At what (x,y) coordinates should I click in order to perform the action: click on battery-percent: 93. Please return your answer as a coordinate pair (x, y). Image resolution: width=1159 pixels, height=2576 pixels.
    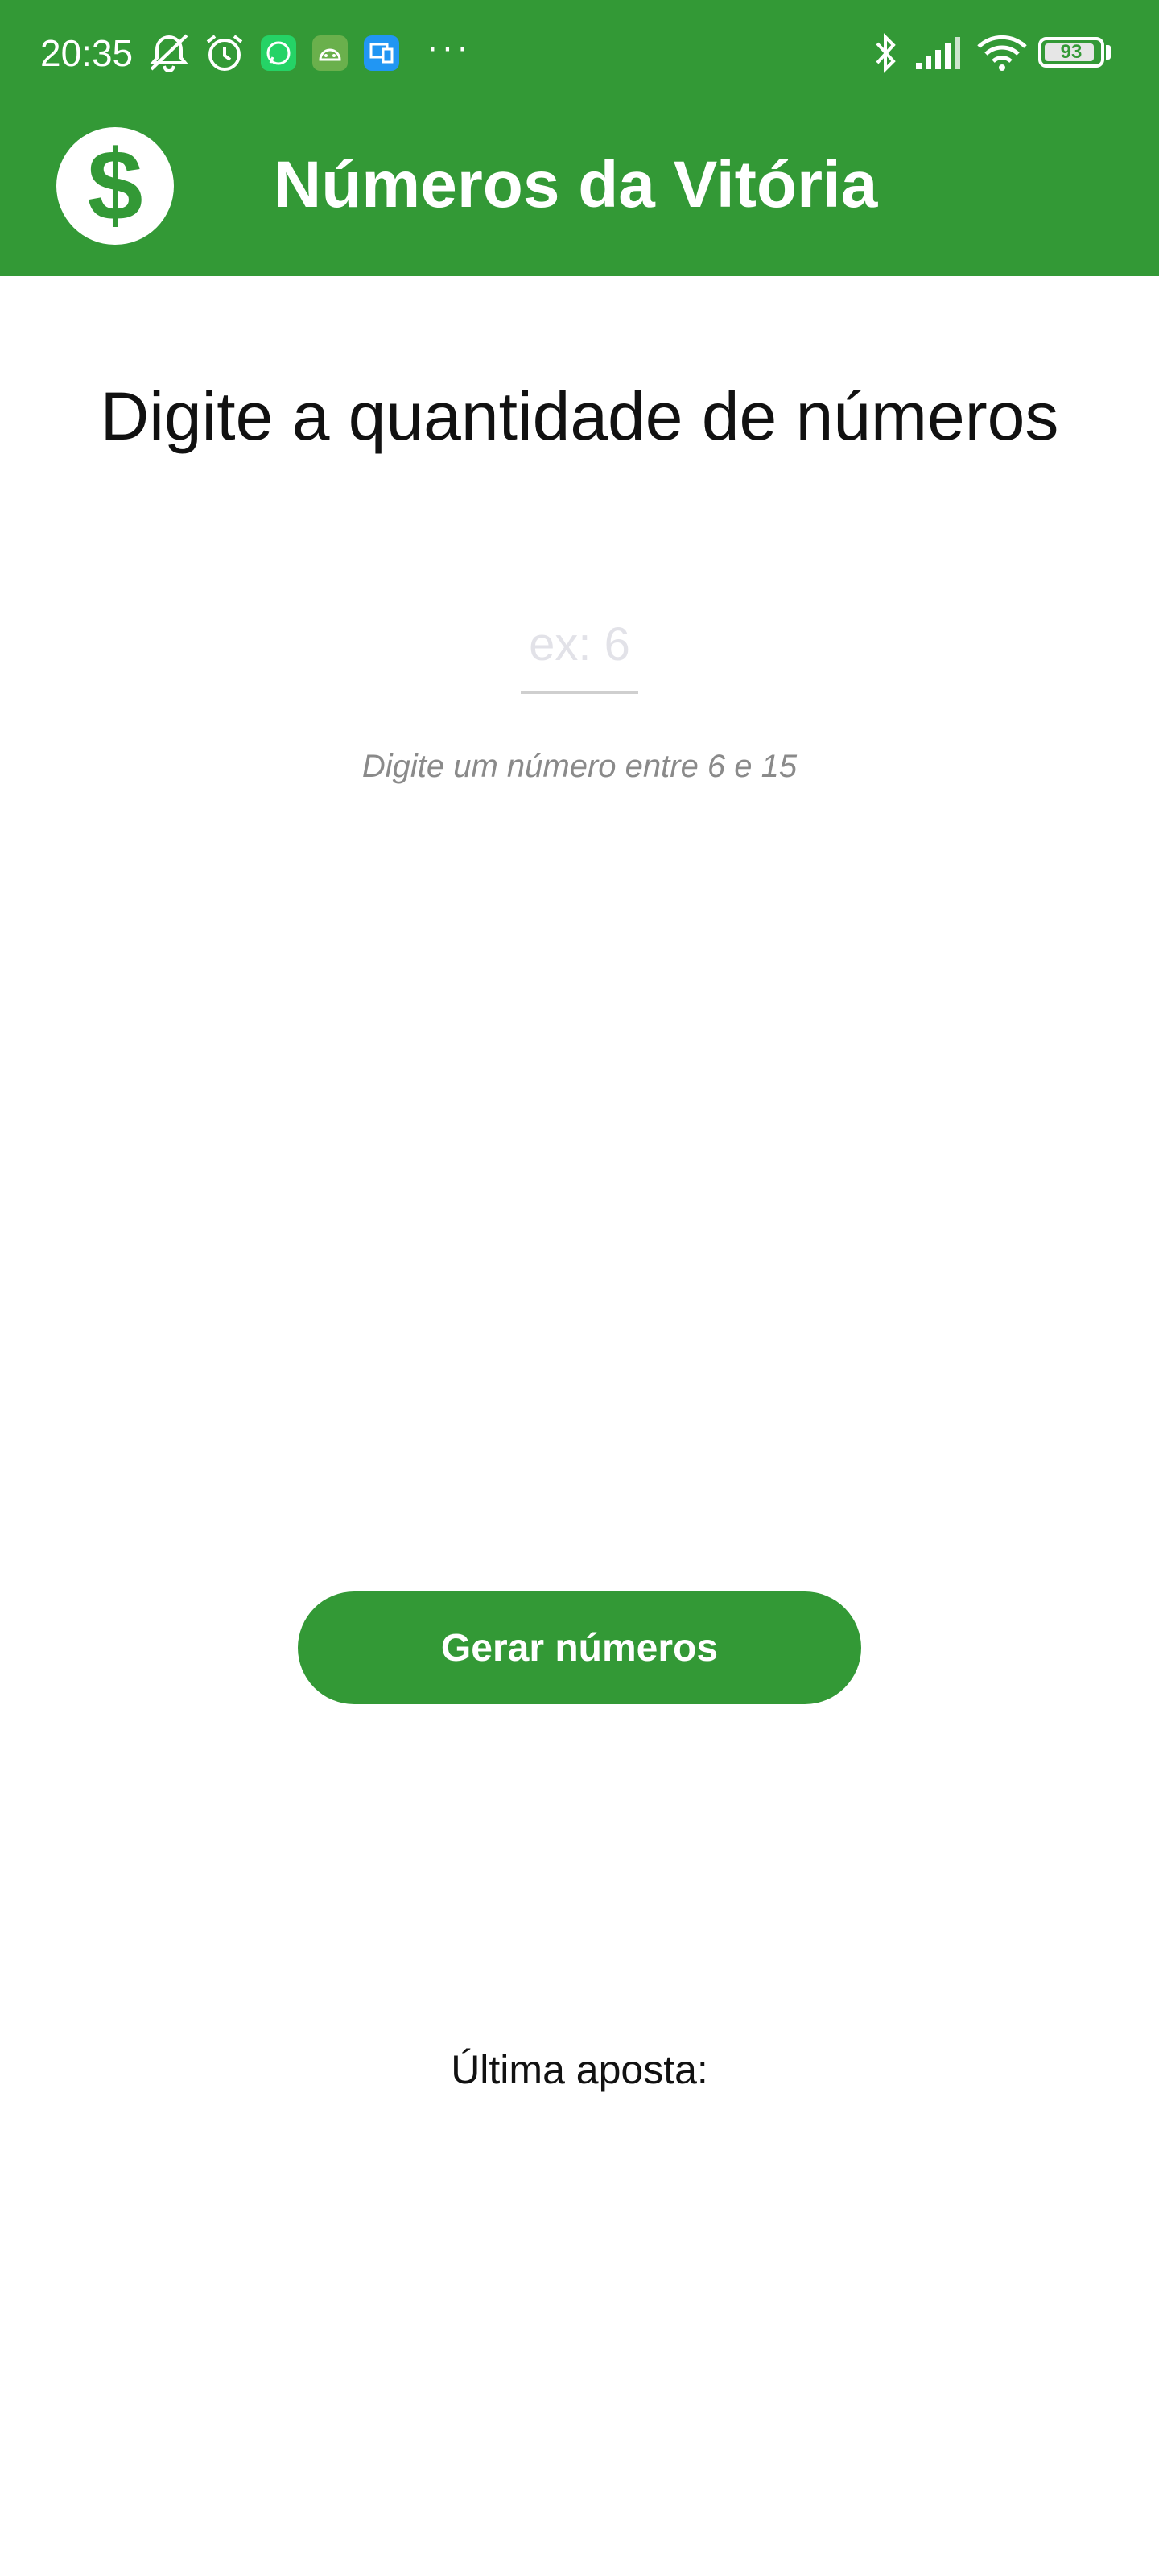
    Looking at the image, I should click on (1071, 52).